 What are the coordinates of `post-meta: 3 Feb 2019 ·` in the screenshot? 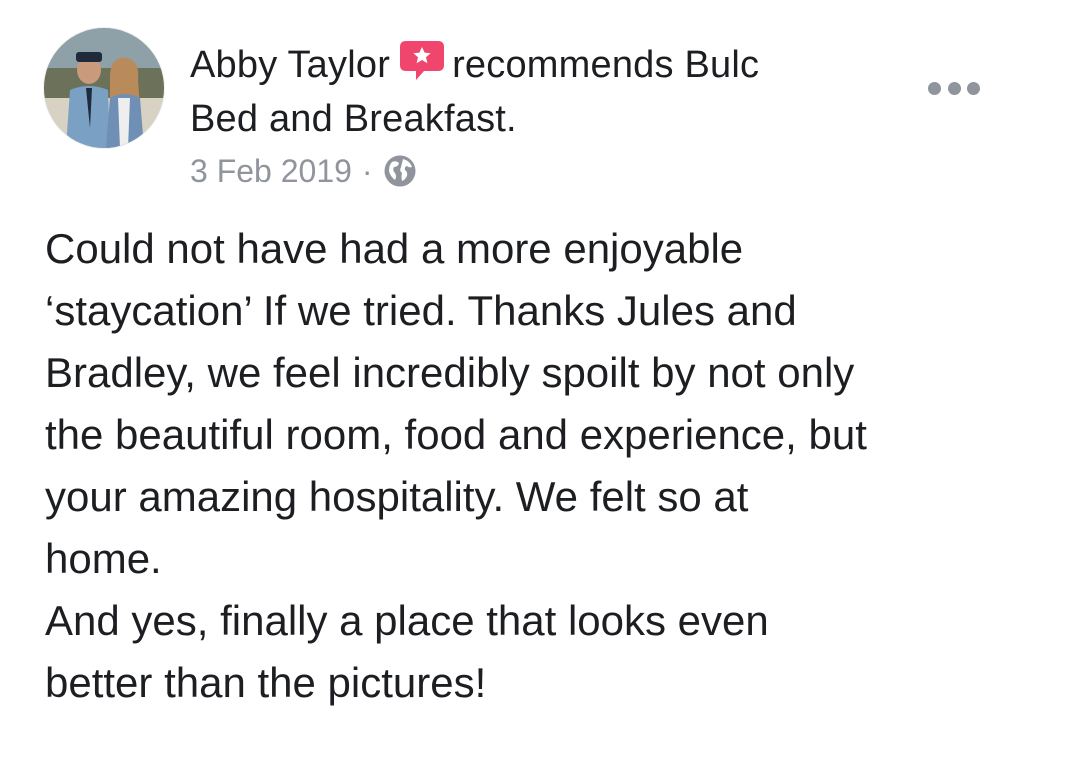 It's located at (303, 171).